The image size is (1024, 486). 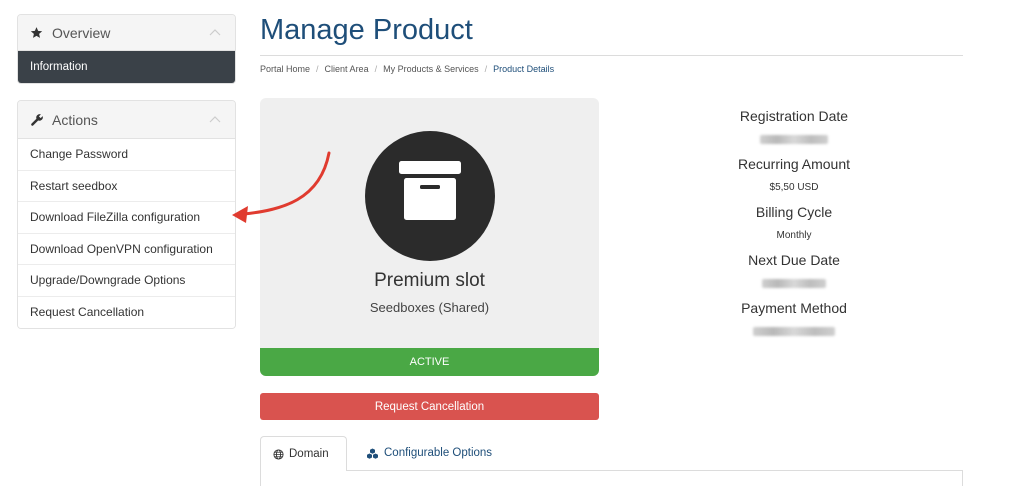 I want to click on recurring-amount-label: Recurring Amount, so click(x=794, y=164).